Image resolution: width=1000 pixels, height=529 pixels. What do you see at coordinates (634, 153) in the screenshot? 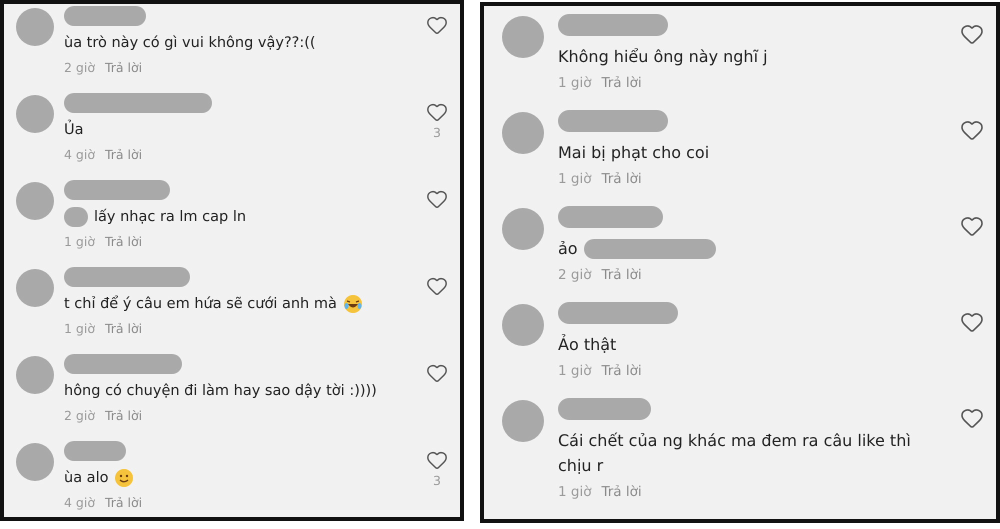
I see `comment-text: Mai bị phạt cho coi` at bounding box center [634, 153].